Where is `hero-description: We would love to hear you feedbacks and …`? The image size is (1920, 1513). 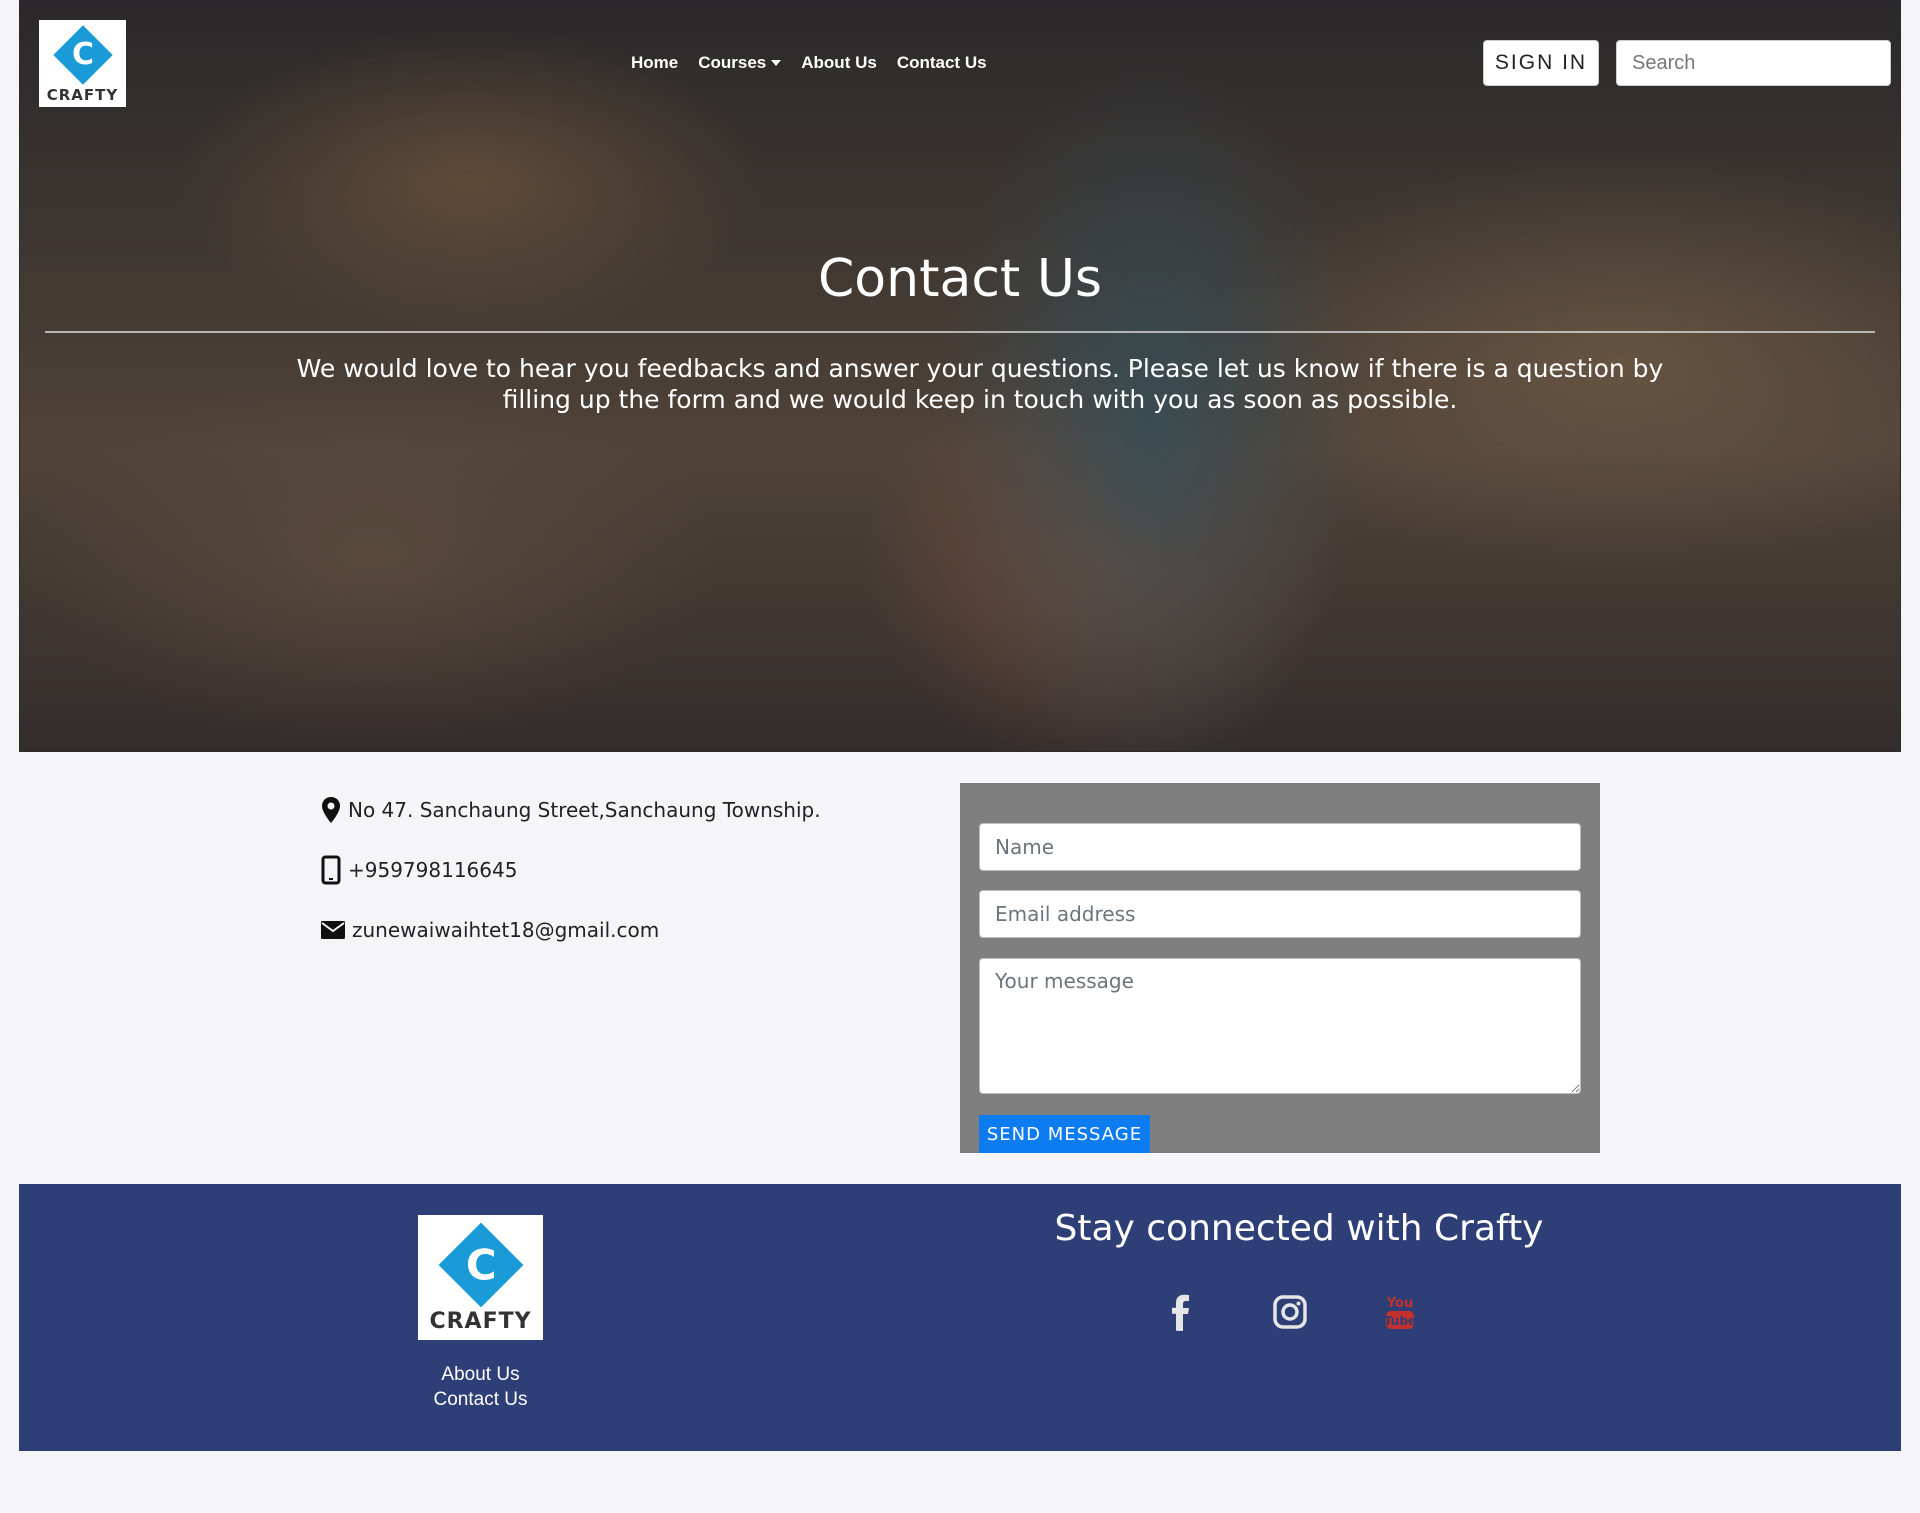 hero-description: We would love to hear you feedbacks and … is located at coordinates (980, 384).